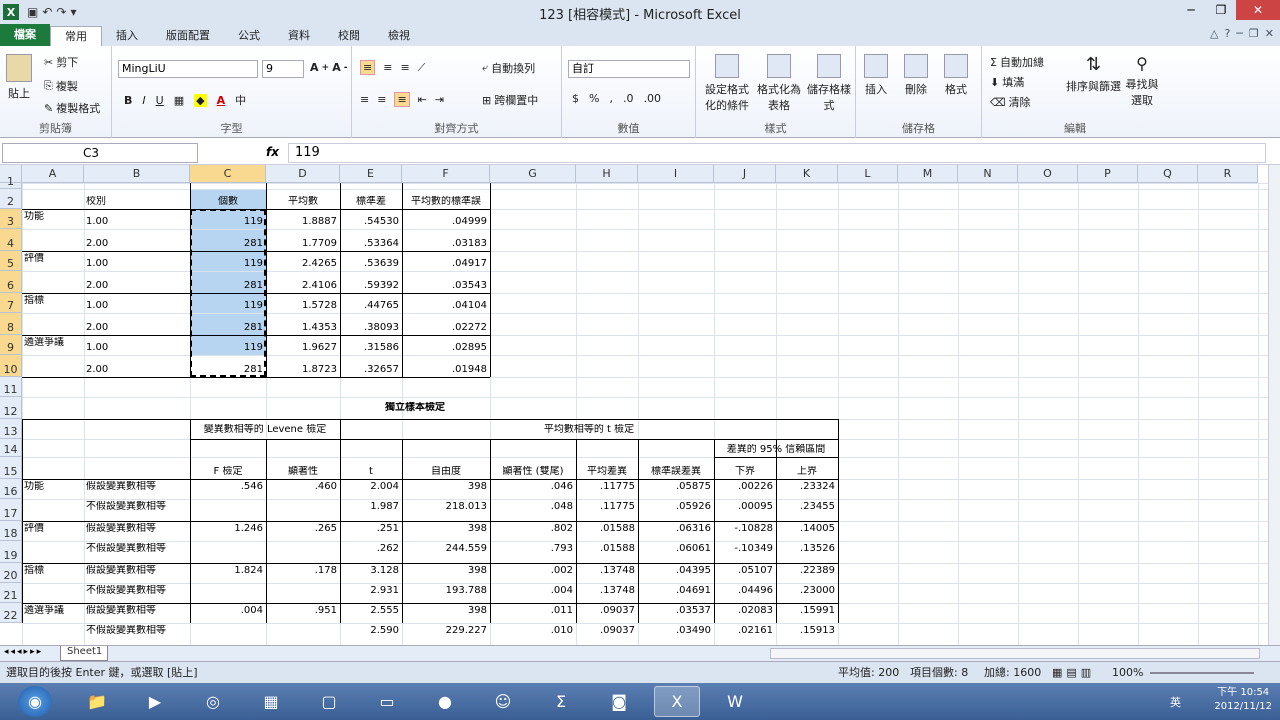 The height and width of the screenshot is (720, 1280). I want to click on row-header-5: 5, so click(11, 261).